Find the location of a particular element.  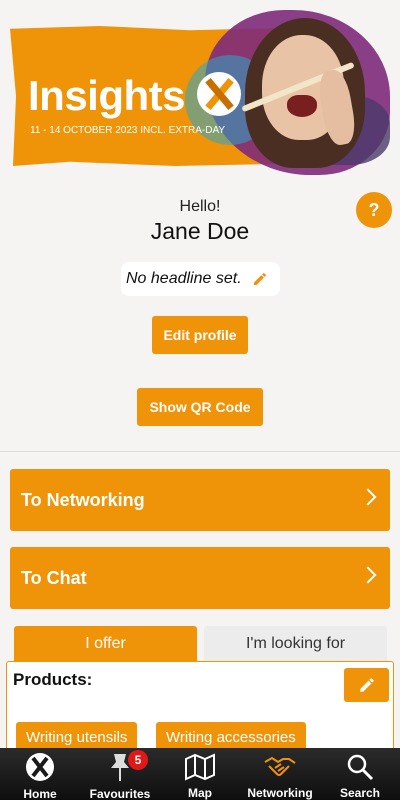

show-qr-code-button: Show QR Code is located at coordinates (200, 407).